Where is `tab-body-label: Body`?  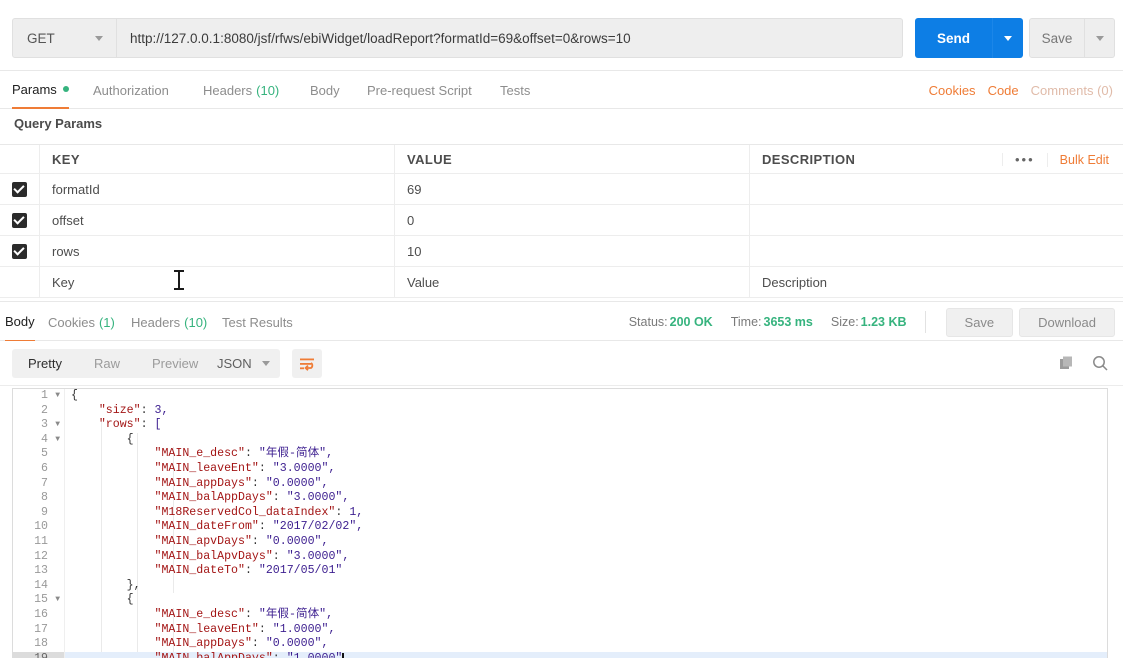 tab-body-label: Body is located at coordinates (325, 90).